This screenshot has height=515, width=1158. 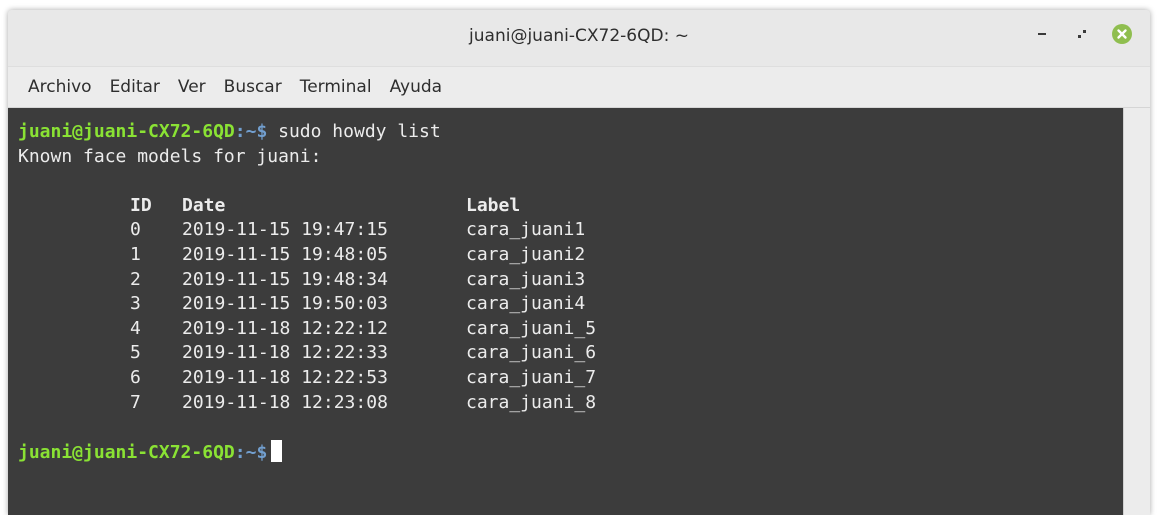 I want to click on close-icon, so click(x=1122, y=36).